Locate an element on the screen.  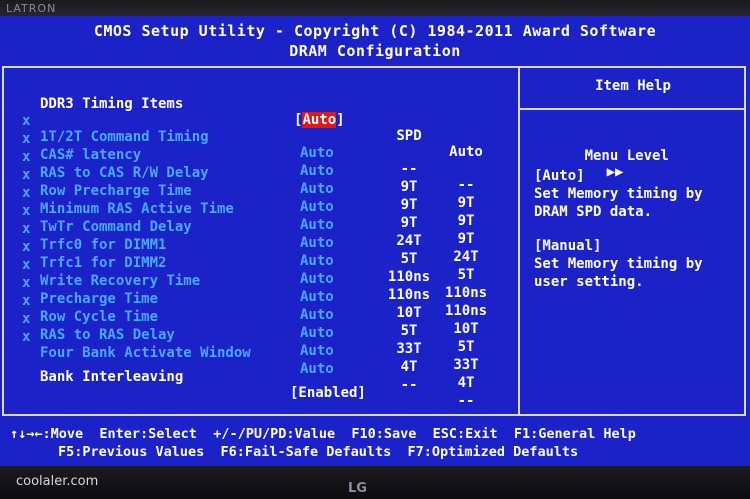
timing-auto: 33T is located at coordinates (466, 365).